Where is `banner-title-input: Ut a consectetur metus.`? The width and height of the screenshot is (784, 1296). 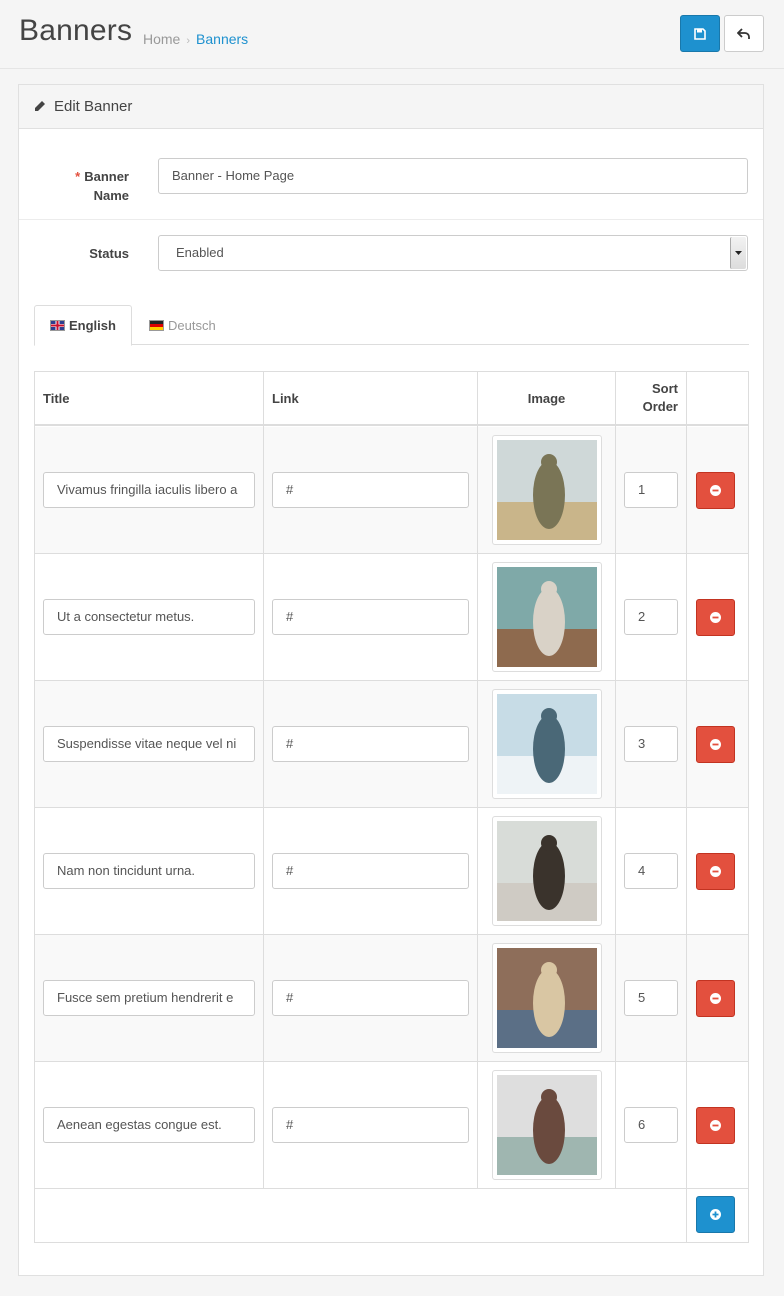
banner-title-input: Ut a consectetur metus. is located at coordinates (149, 617).